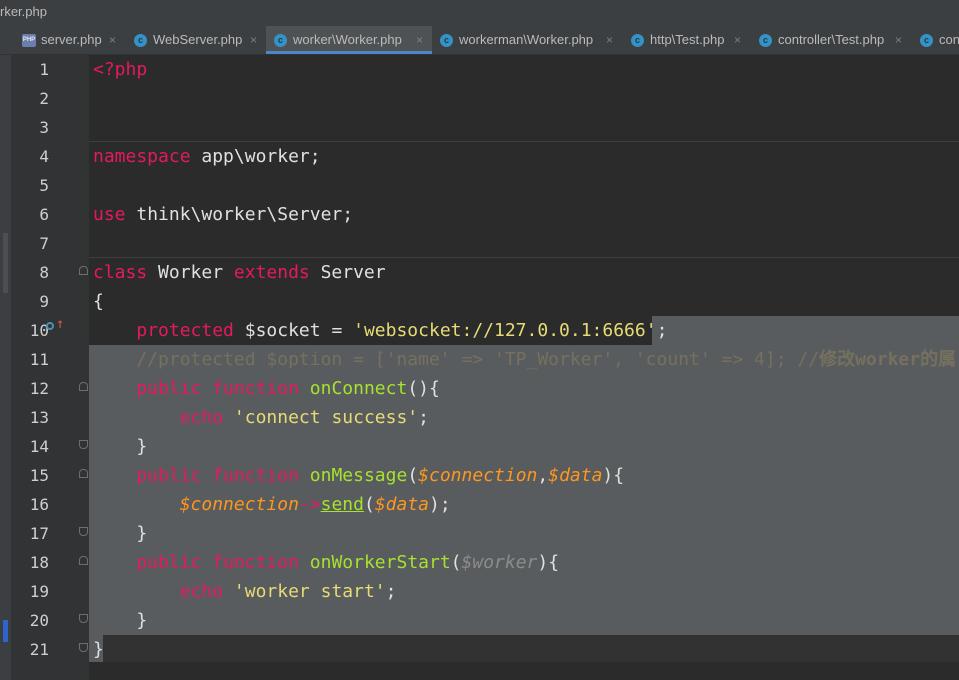 The width and height of the screenshot is (959, 680). What do you see at coordinates (423, 388) in the screenshot?
I see `code-text: (){` at bounding box center [423, 388].